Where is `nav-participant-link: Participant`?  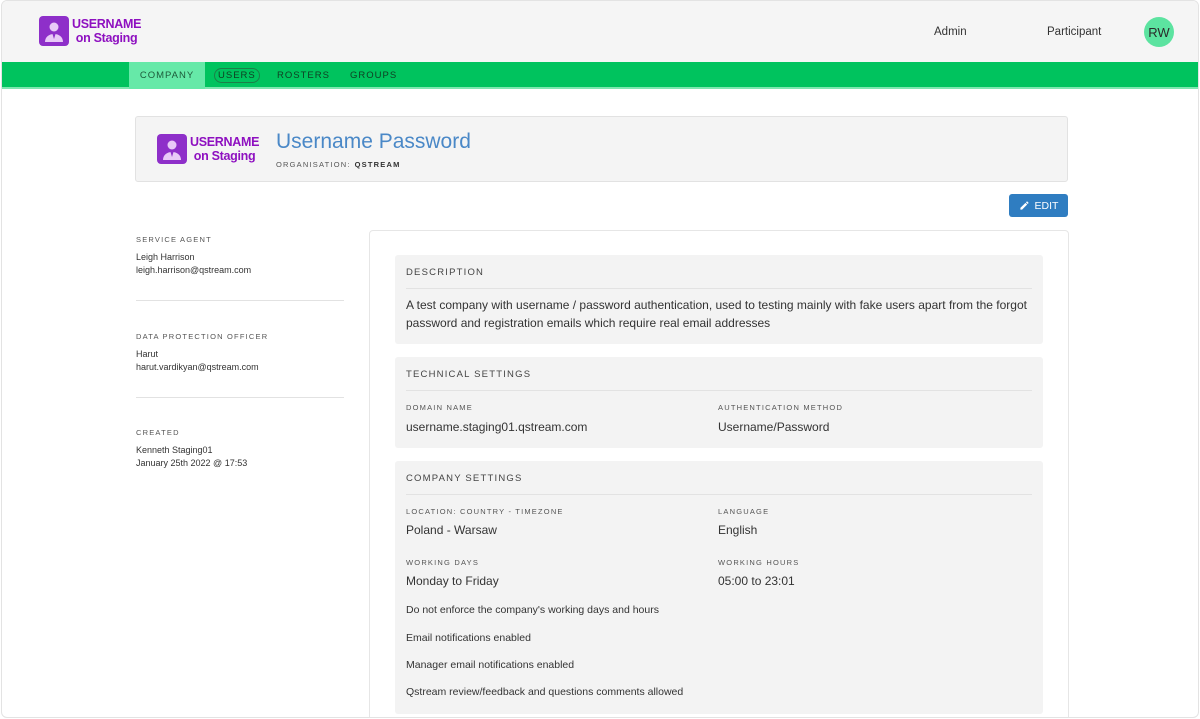 nav-participant-link: Participant is located at coordinates (1074, 32).